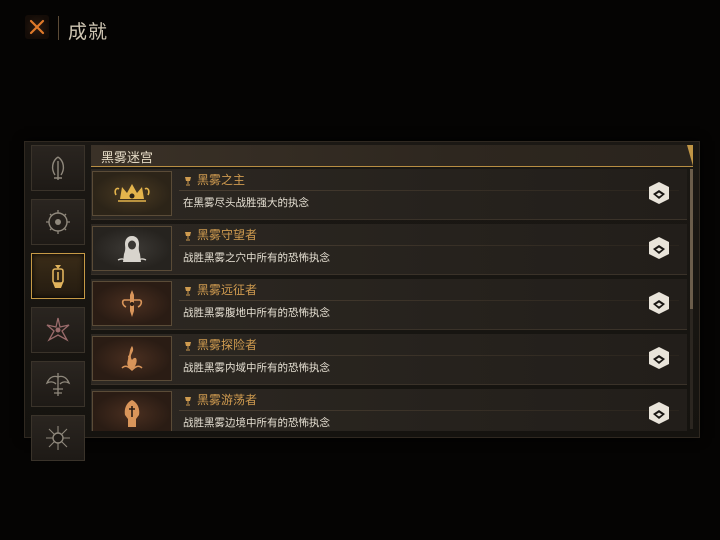 This screenshot has width=720, height=540. Describe the element at coordinates (58, 28) in the screenshot. I see `header-divider` at that location.